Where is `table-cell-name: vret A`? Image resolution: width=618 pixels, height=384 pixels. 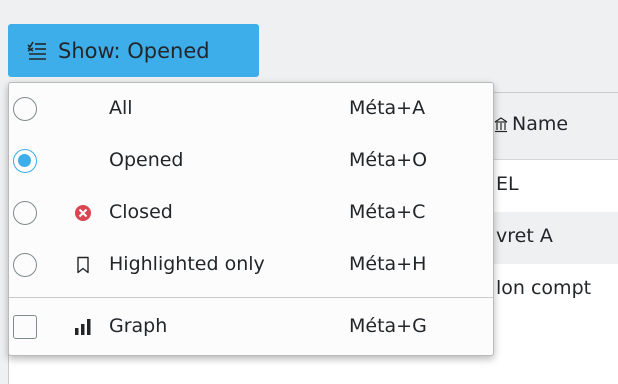 table-cell-name: vret A is located at coordinates (524, 236).